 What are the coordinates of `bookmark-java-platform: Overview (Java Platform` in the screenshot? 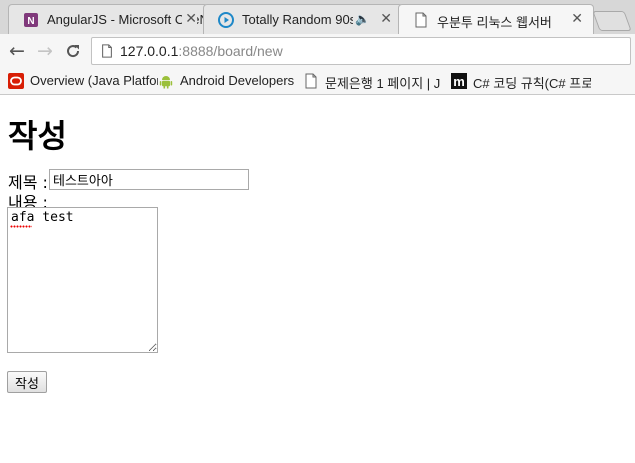 It's located at (83, 81).